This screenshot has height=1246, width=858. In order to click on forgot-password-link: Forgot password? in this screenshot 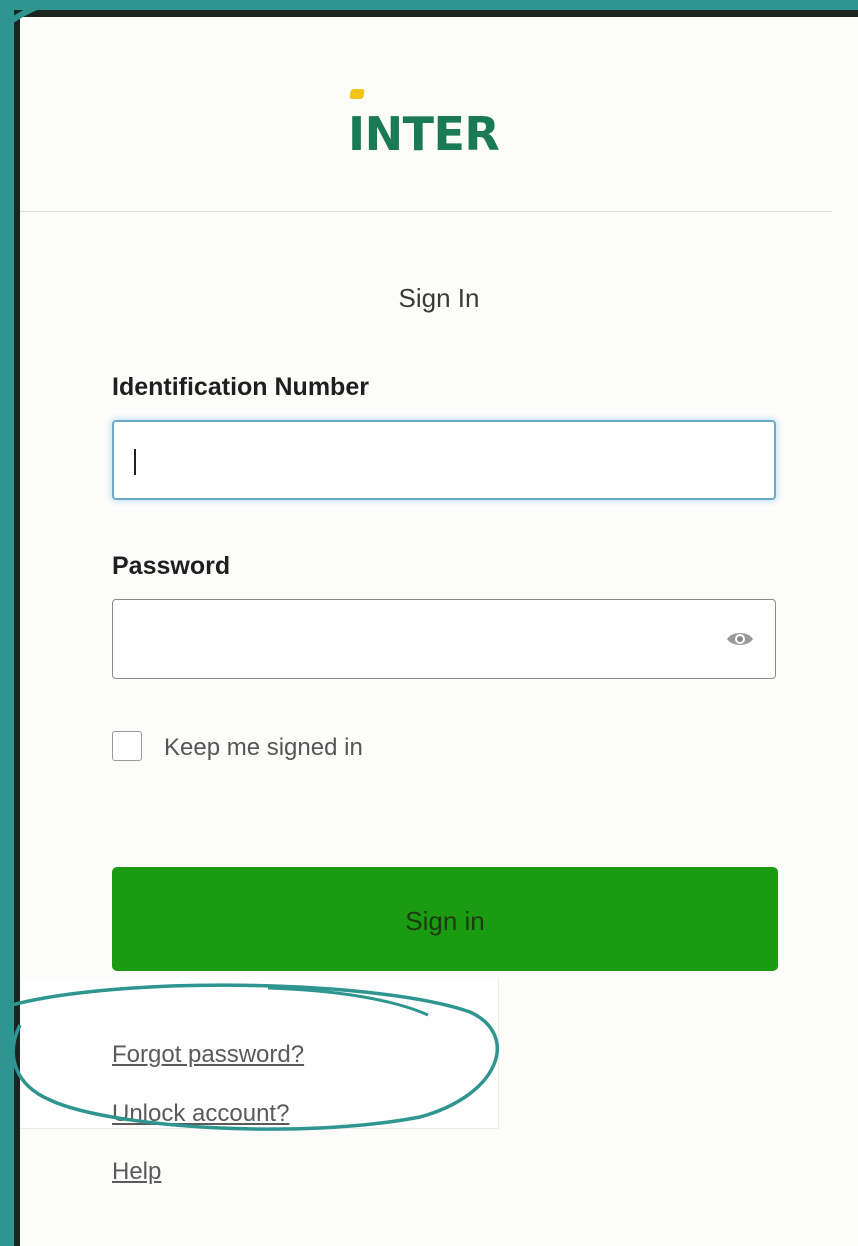, I will do `click(208, 1055)`.